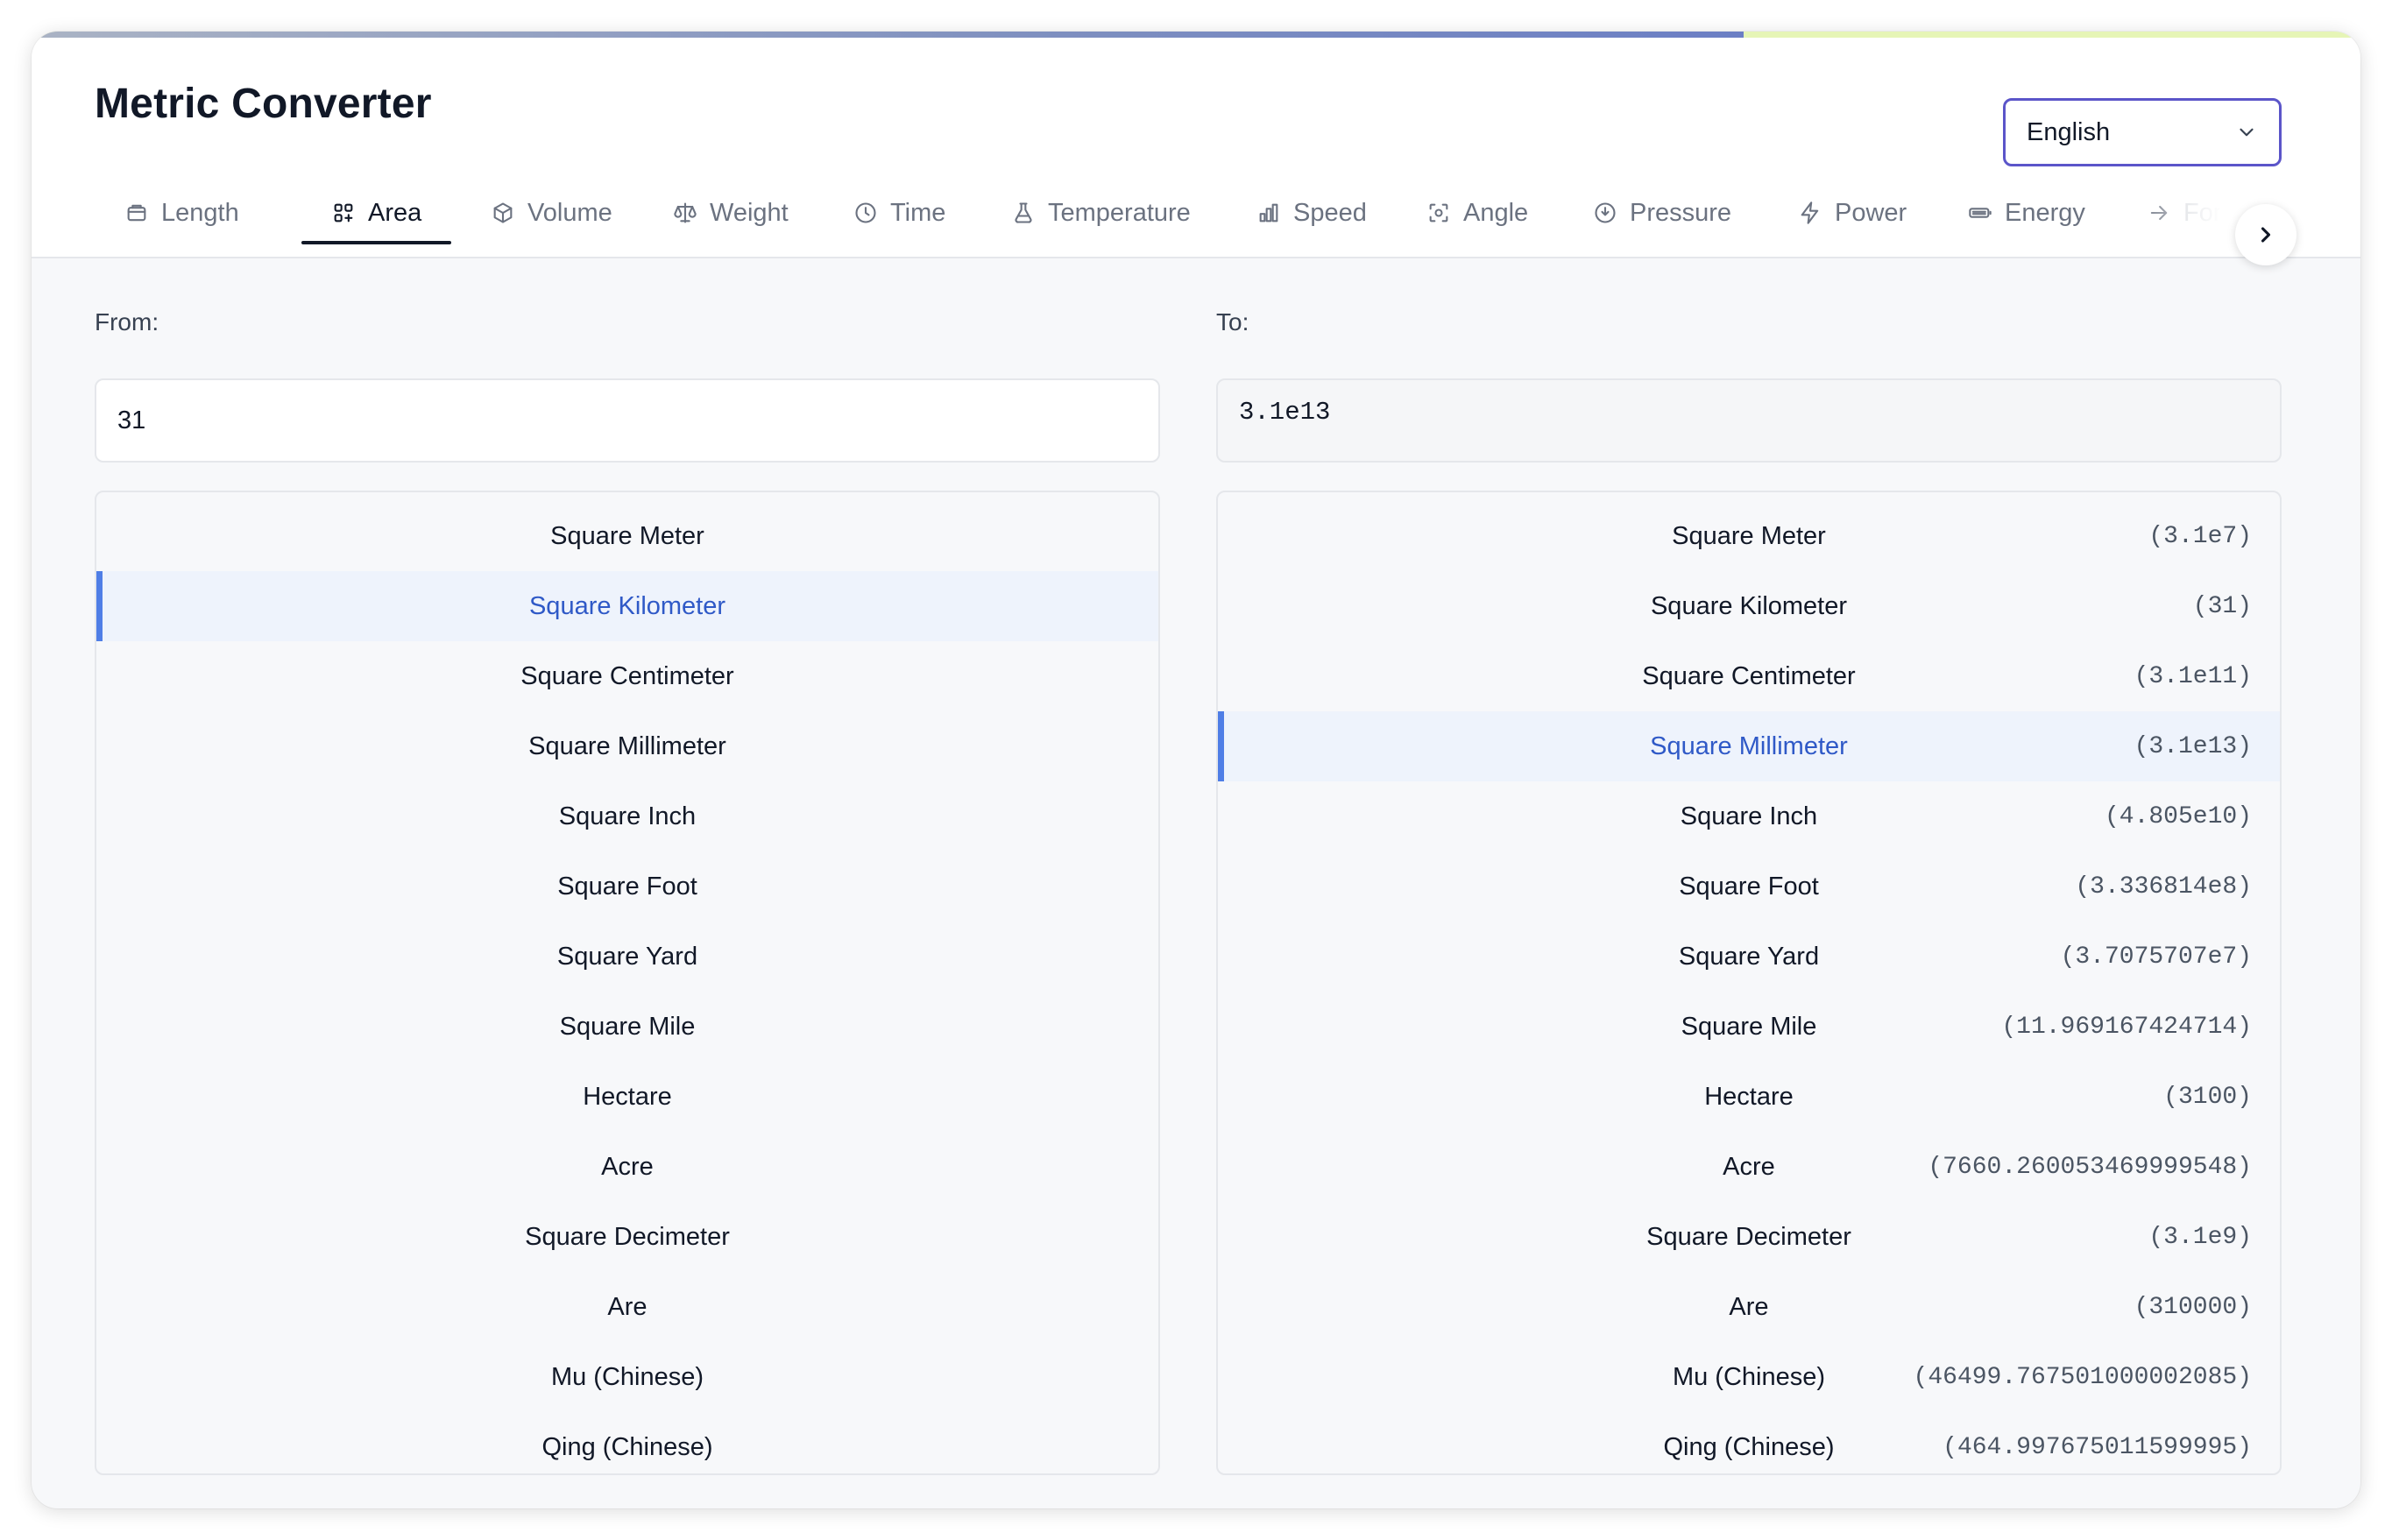 The height and width of the screenshot is (1540, 2392). What do you see at coordinates (2193, 1307) in the screenshot?
I see `unit-converted-value: (310000)` at bounding box center [2193, 1307].